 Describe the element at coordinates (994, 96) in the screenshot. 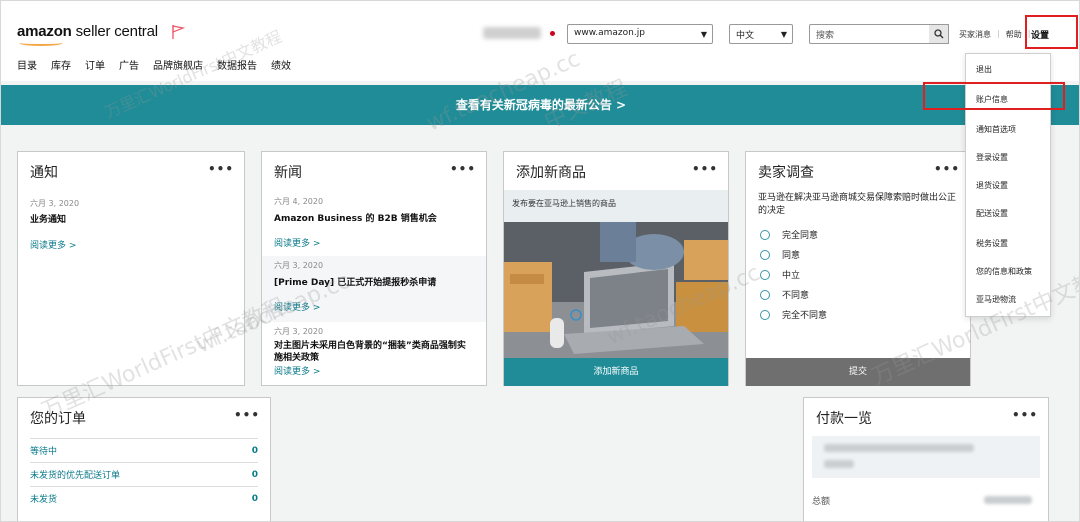

I see `account-info-highlight-box` at that location.